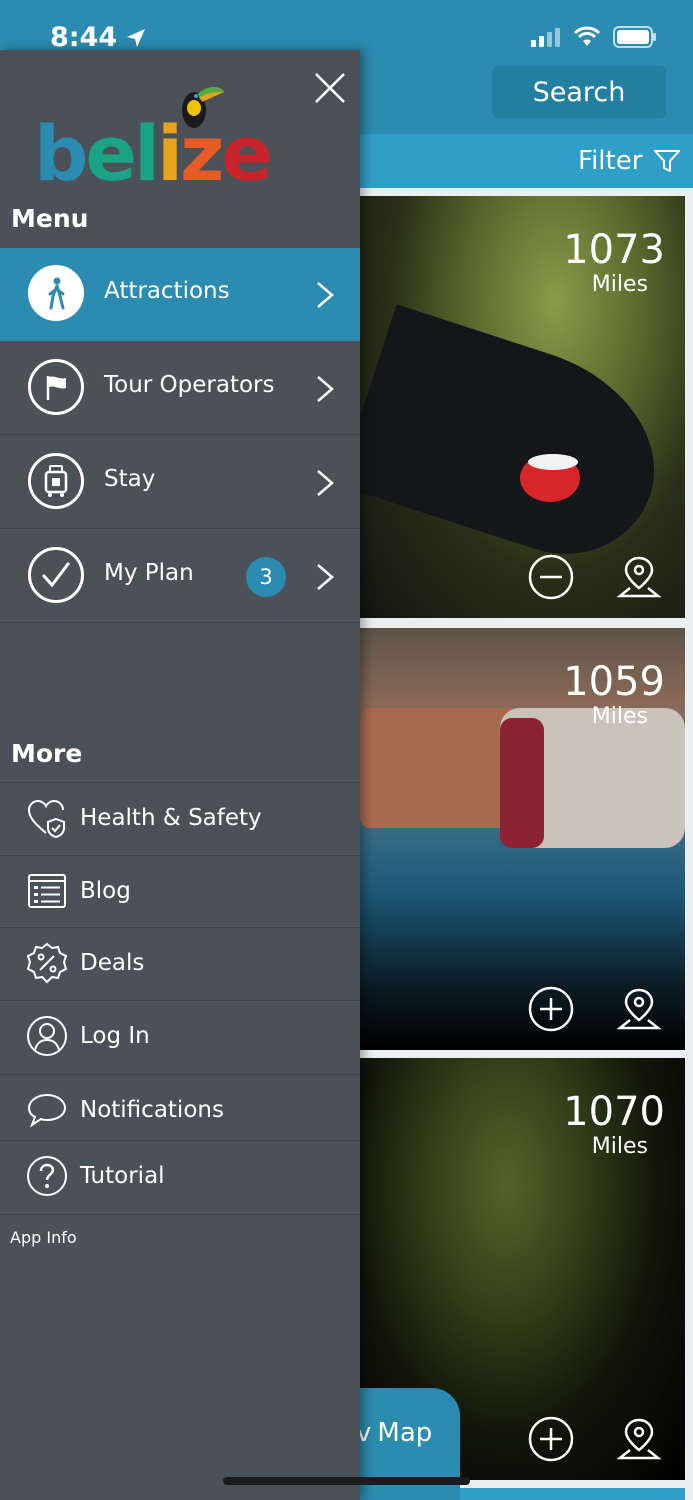  Describe the element at coordinates (149, 573) in the screenshot. I see `menu-item-label: My Plan` at that location.